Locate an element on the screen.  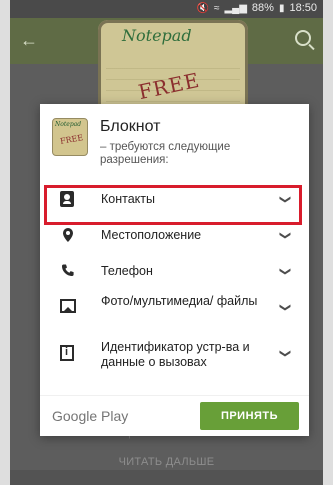
permission-label: Фото/мультимедиа/ файлы is located at coordinates (179, 301).